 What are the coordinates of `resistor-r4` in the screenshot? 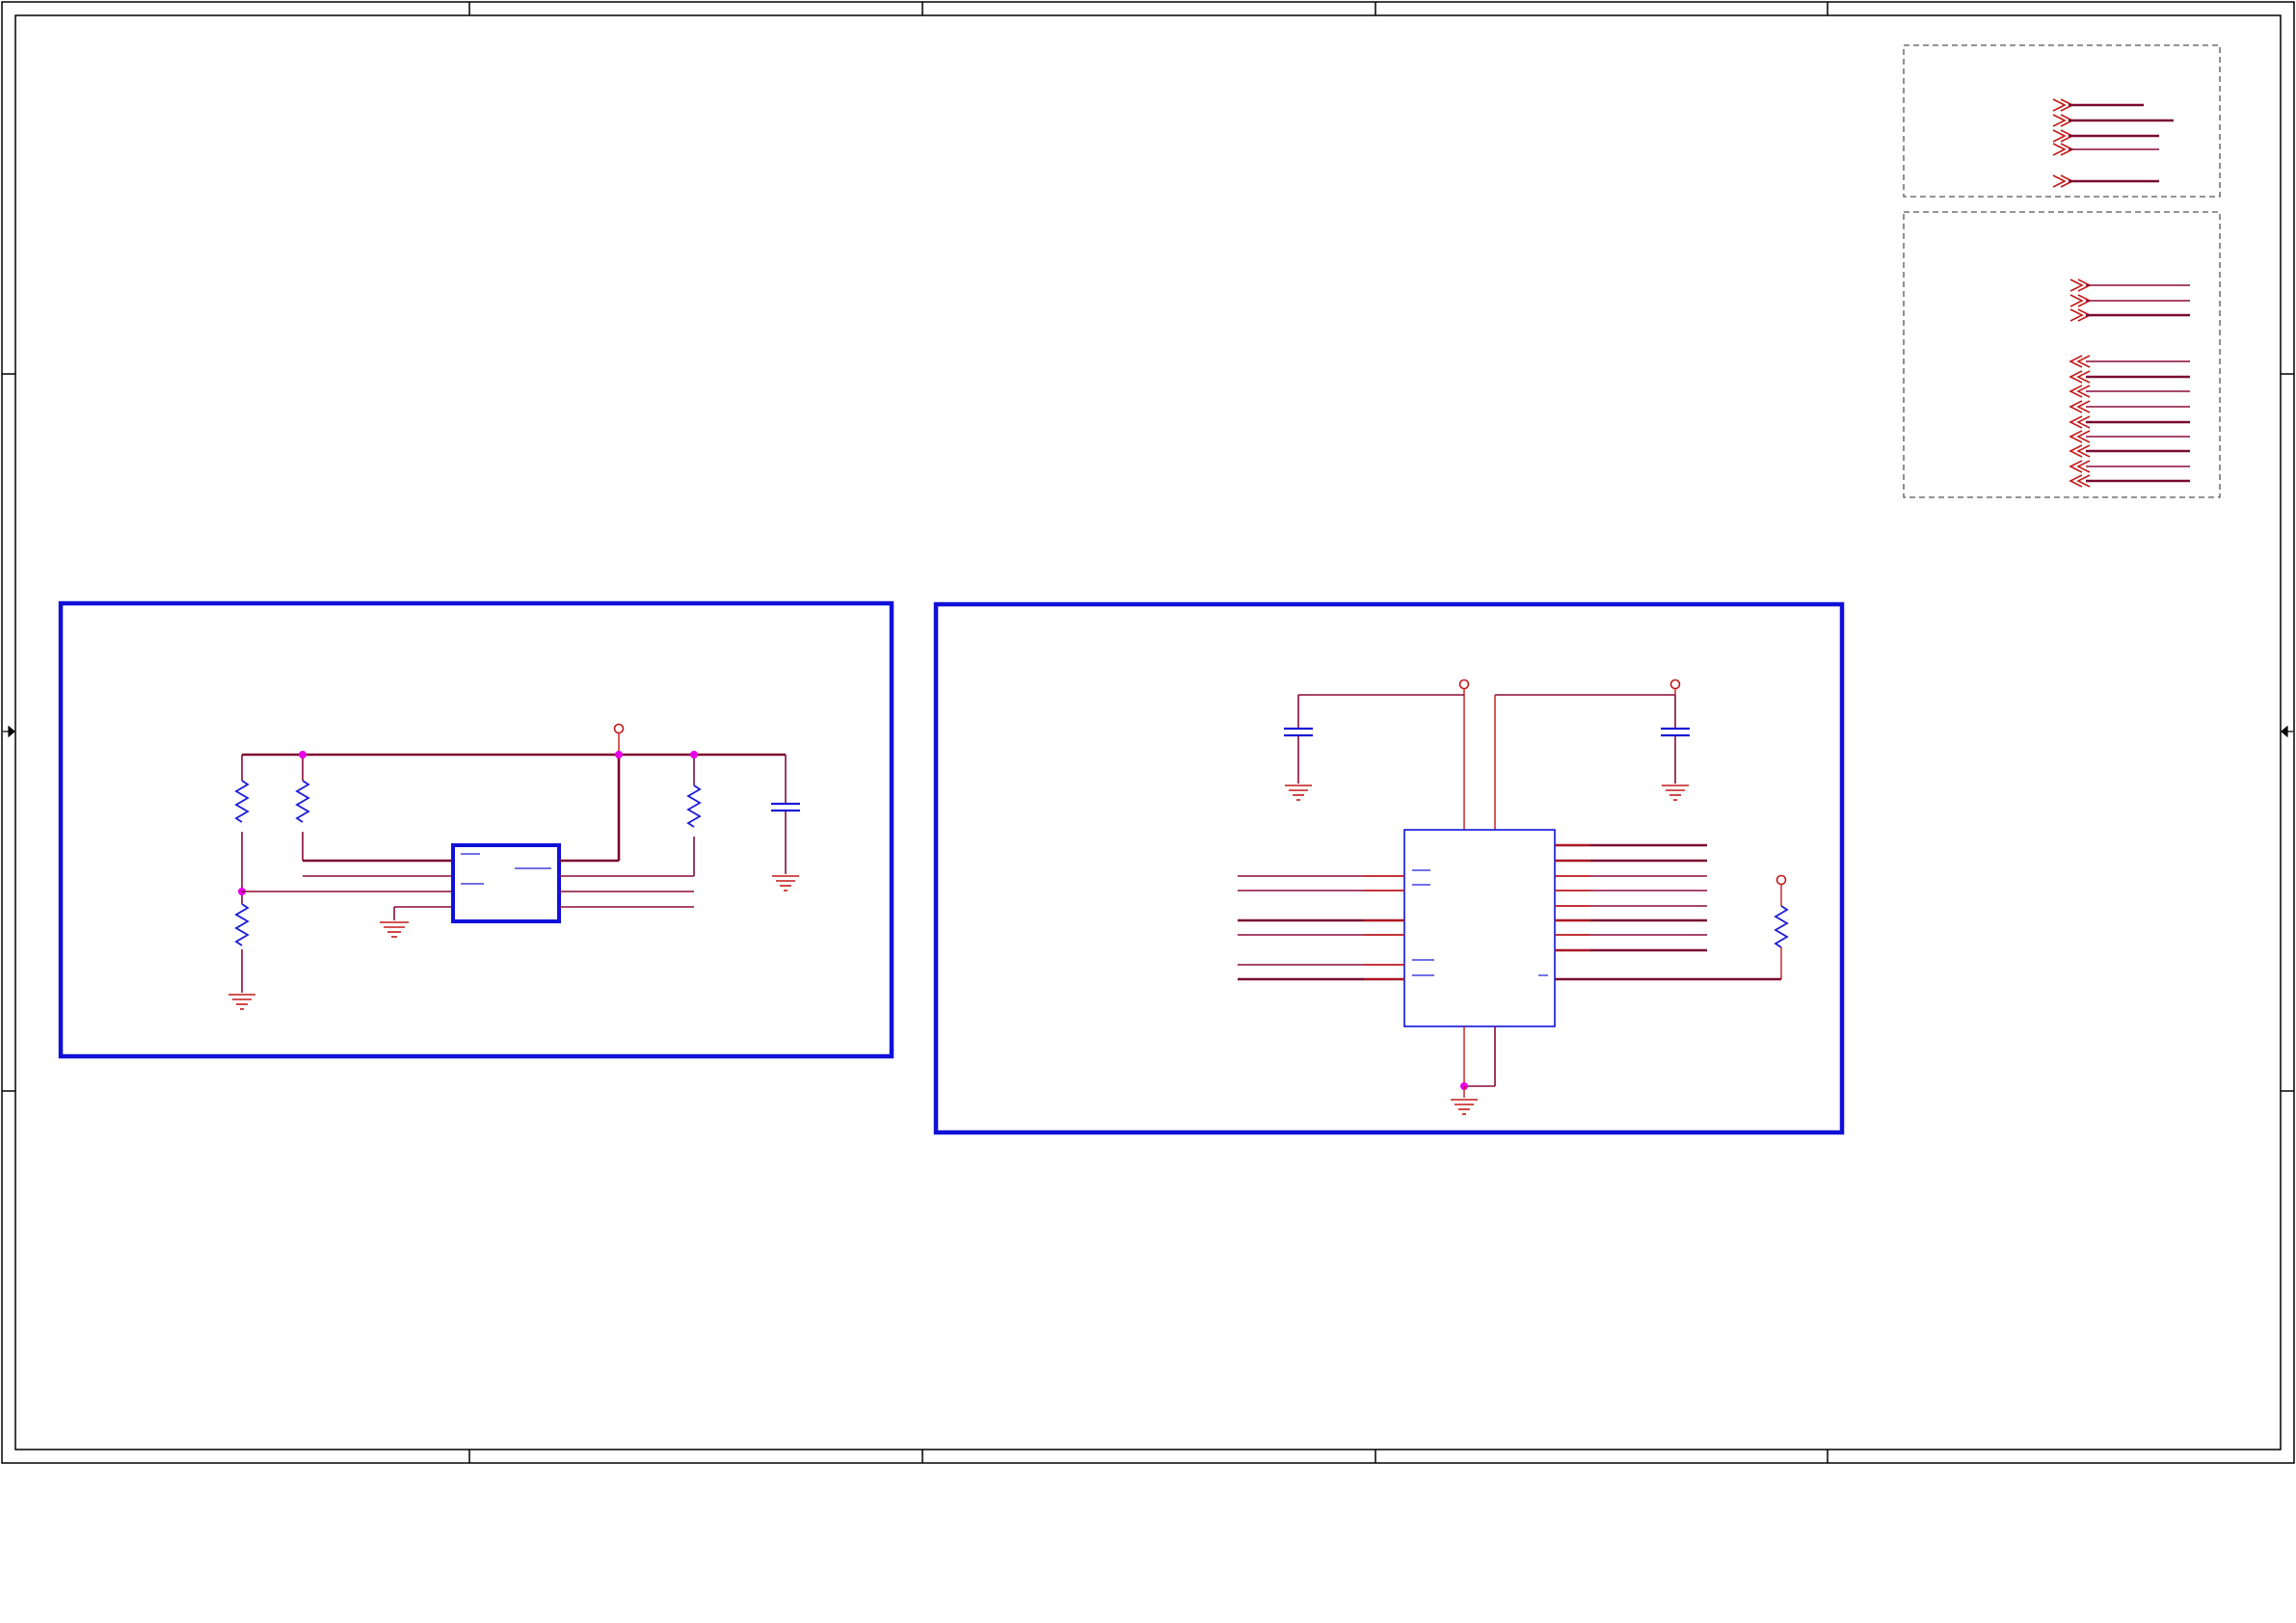 It's located at (694, 815).